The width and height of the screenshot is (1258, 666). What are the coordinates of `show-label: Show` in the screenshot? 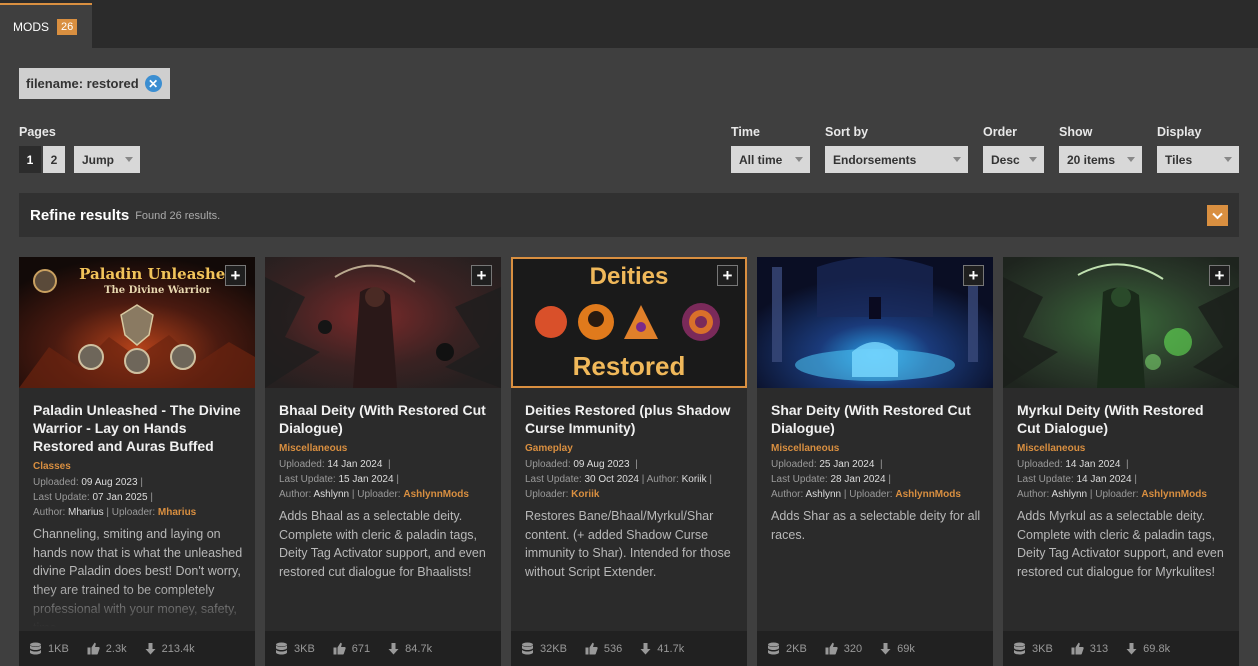 It's located at (1076, 132).